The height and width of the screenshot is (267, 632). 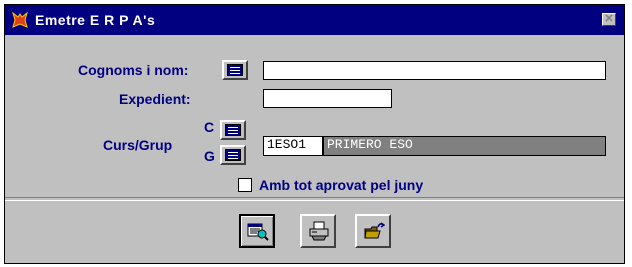 I want to click on name-input, so click(x=434, y=70).